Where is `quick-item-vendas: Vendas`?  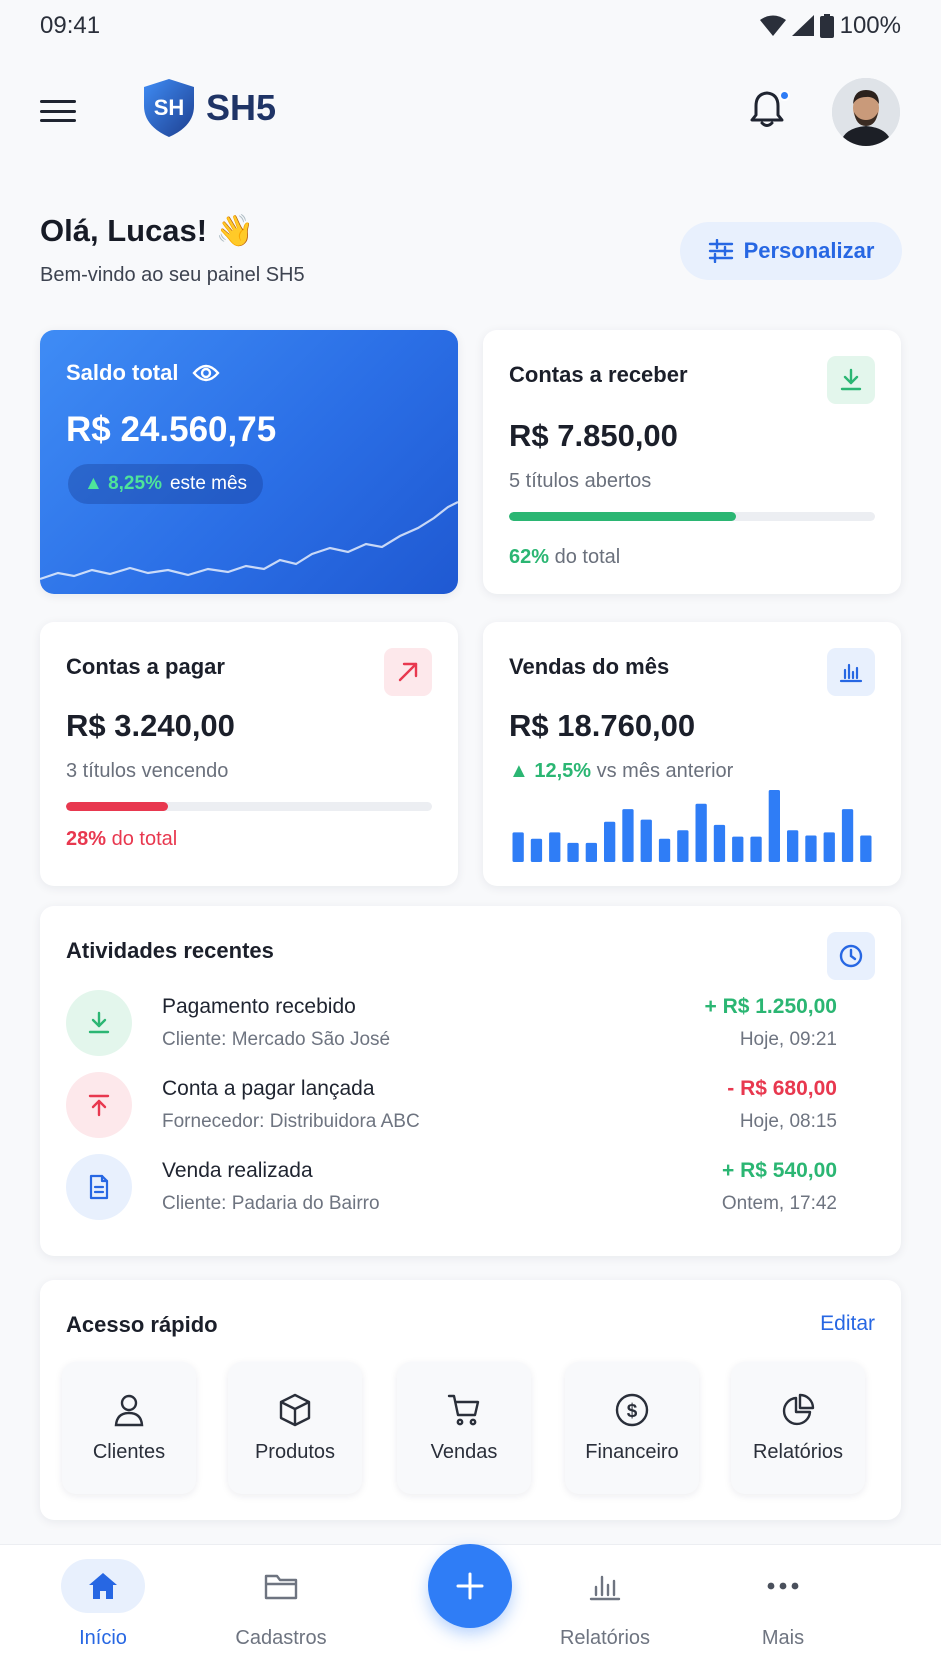 quick-item-vendas: Vendas is located at coordinates (464, 1428).